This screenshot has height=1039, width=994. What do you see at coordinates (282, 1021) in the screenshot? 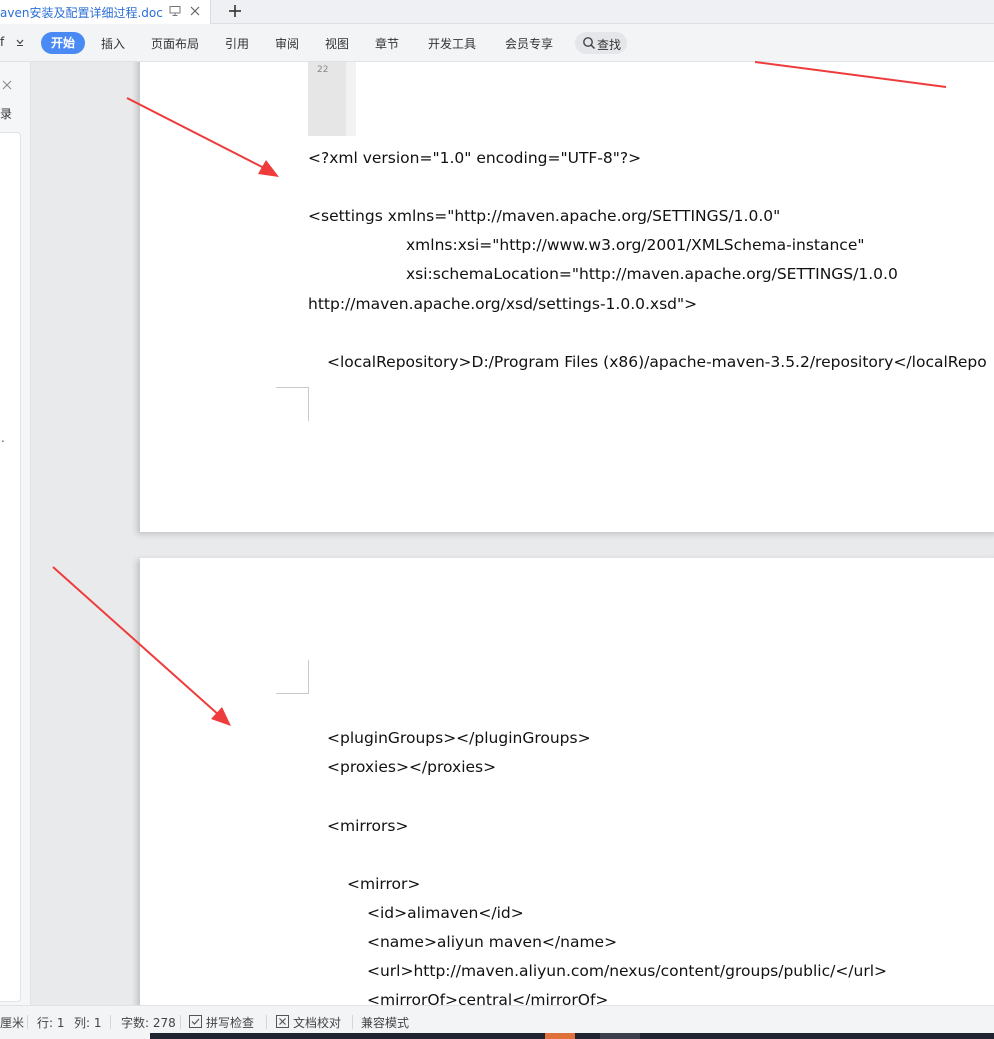
I see `document-proof-icon` at bounding box center [282, 1021].